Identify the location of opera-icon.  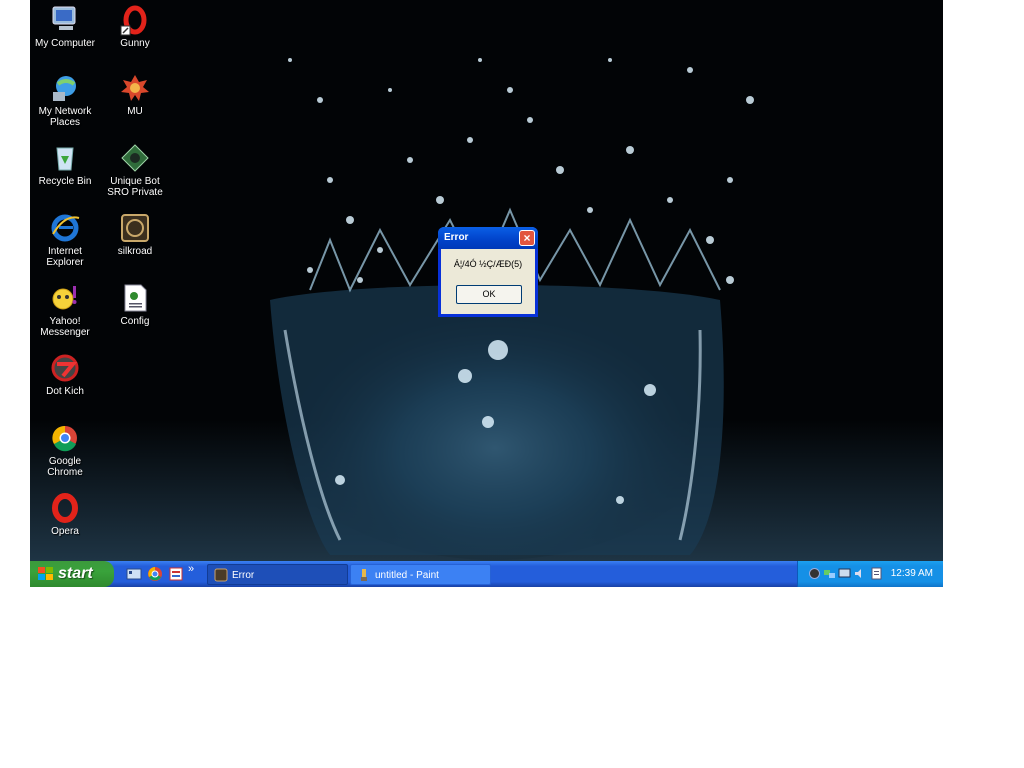
(65, 508).